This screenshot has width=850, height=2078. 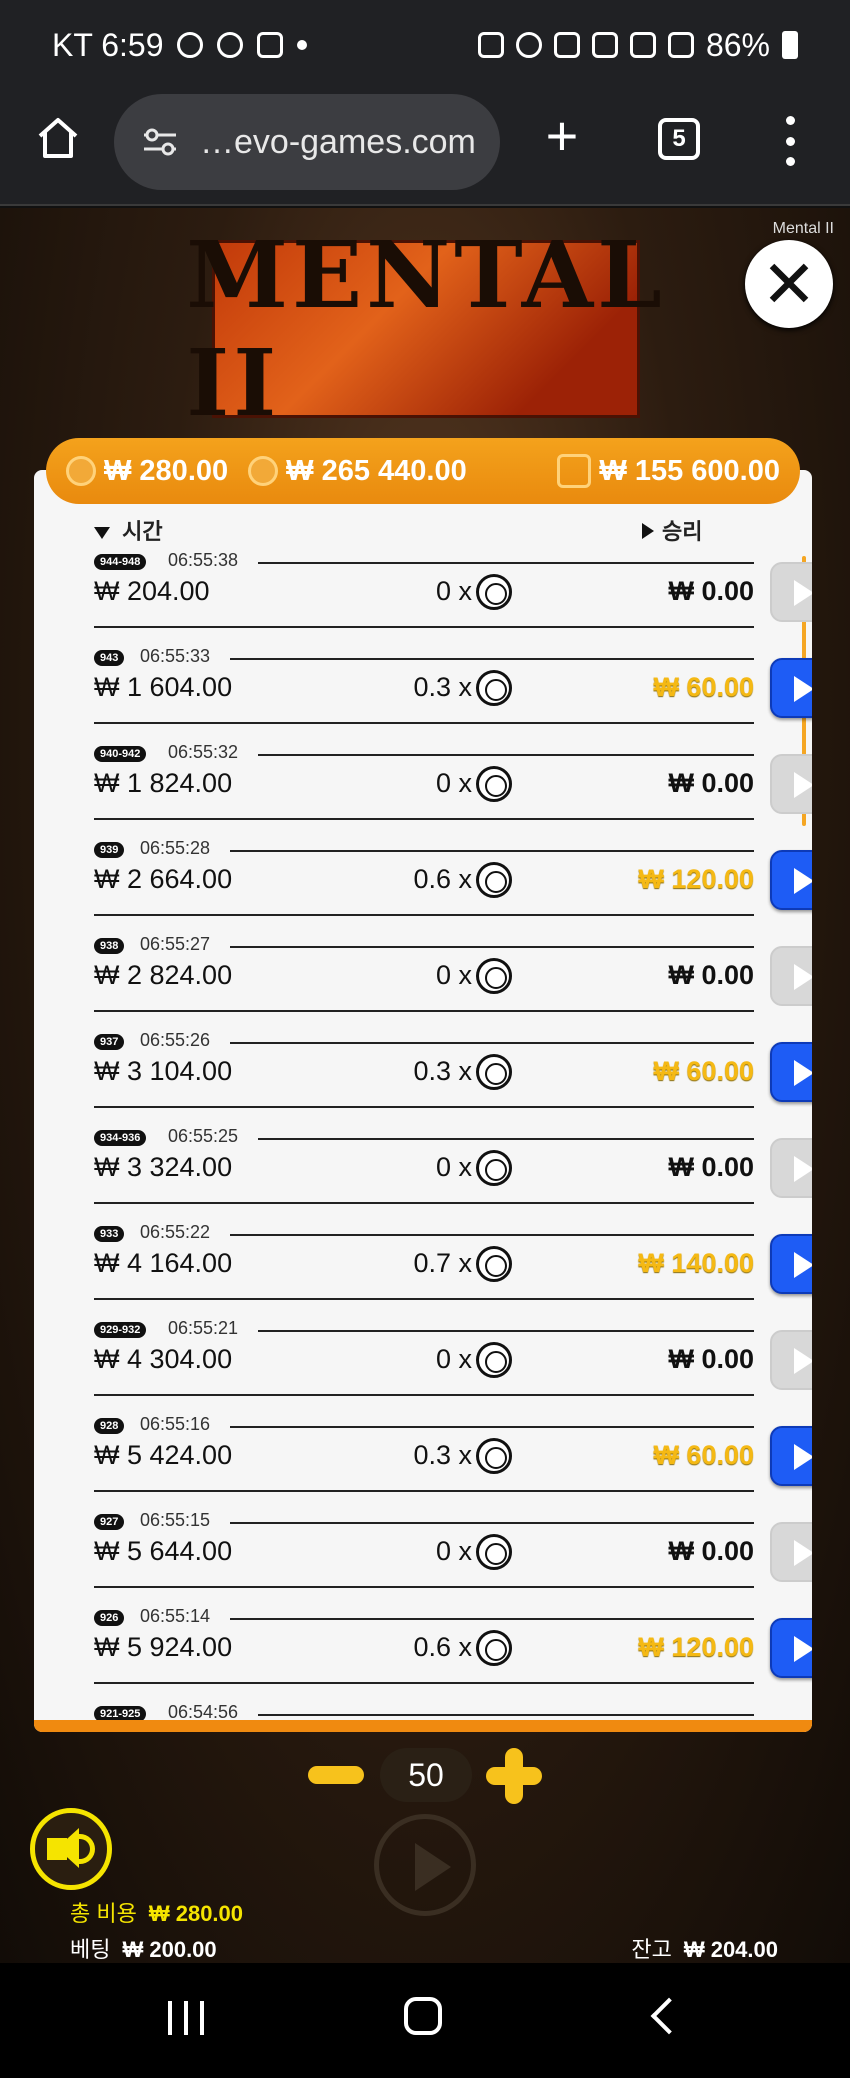 I want to click on decrease-stake-button, so click(x=336, y=1775).